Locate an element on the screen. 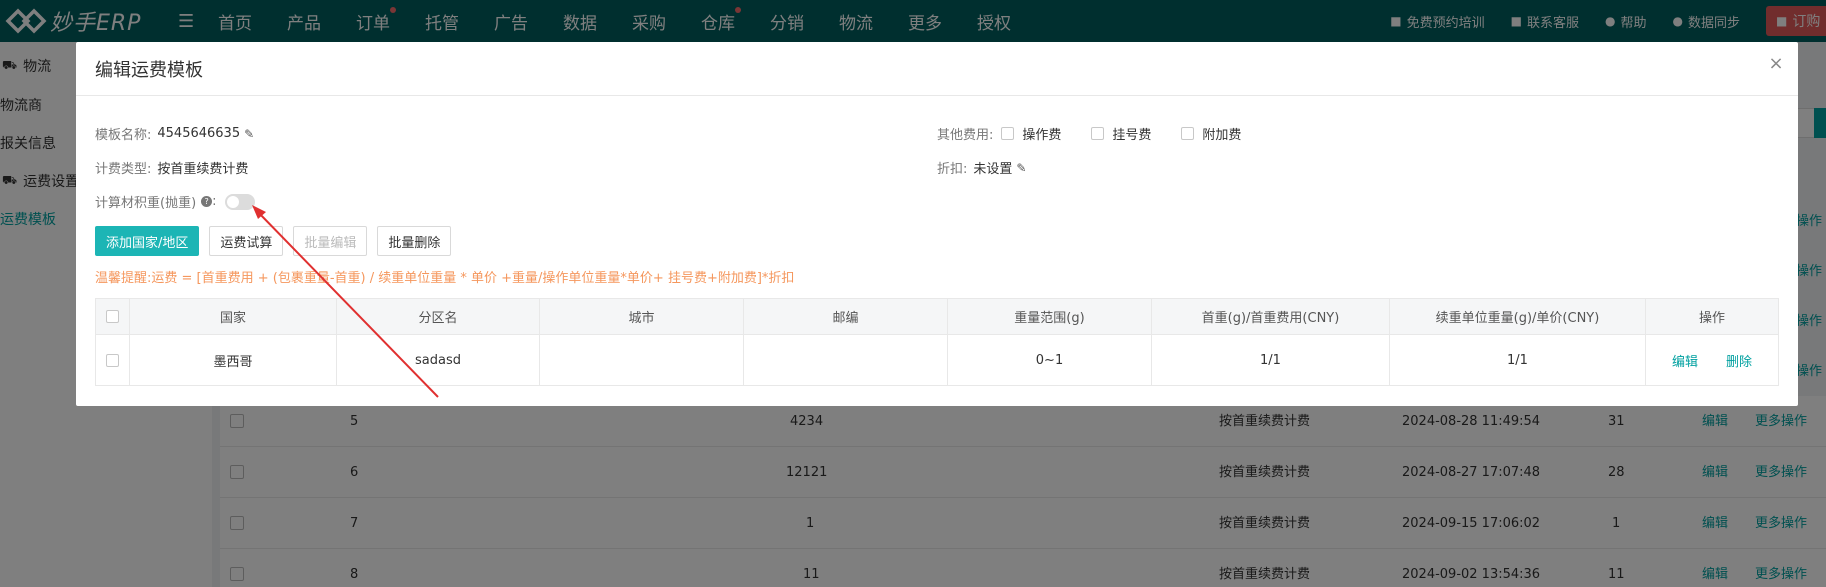 This screenshot has height=587, width=1826. col-header: 操作 is located at coordinates (1711, 318).